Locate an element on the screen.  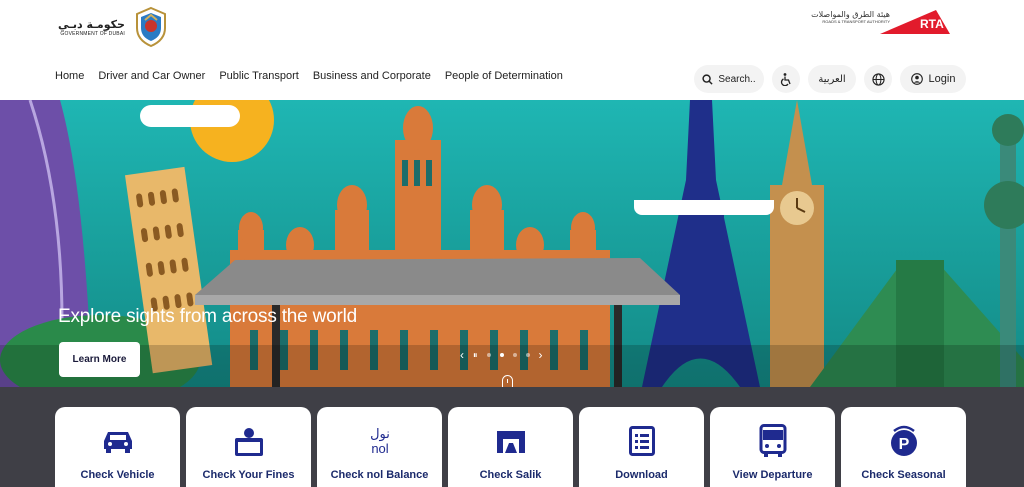
accessibility-button is located at coordinates (786, 79).